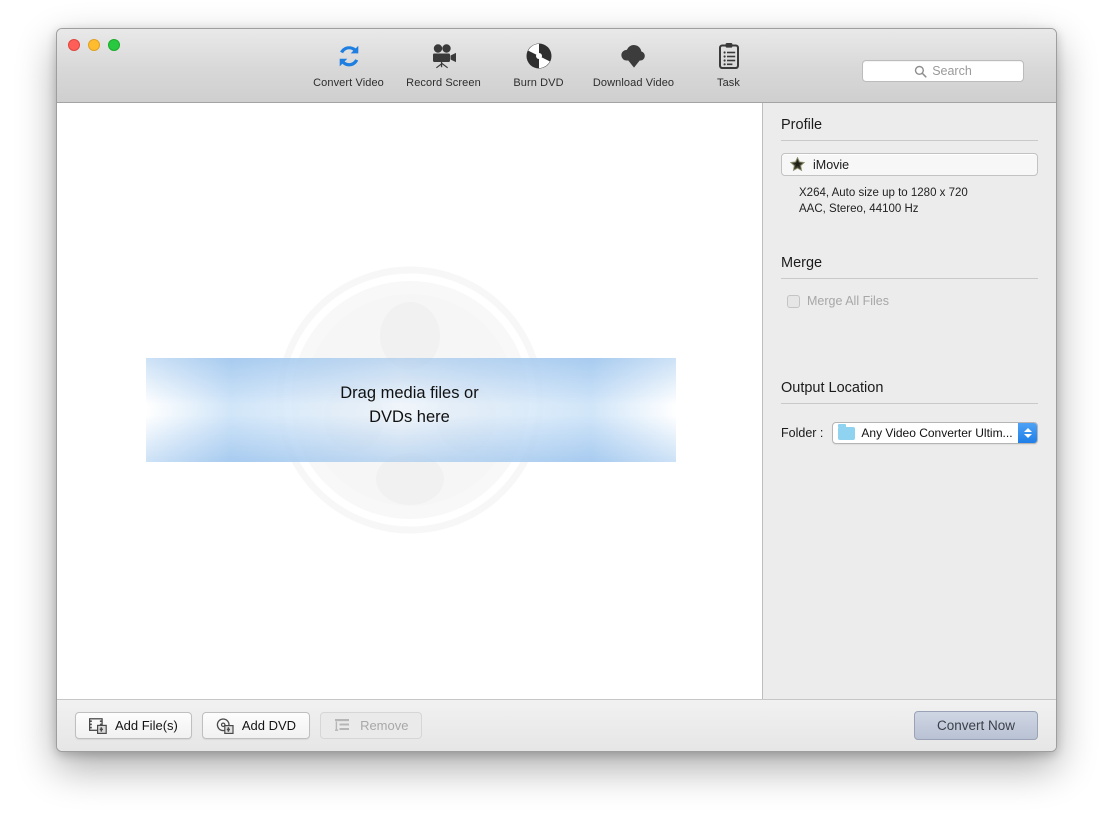 This screenshot has width=1112, height=834. I want to click on task-icon, so click(729, 56).